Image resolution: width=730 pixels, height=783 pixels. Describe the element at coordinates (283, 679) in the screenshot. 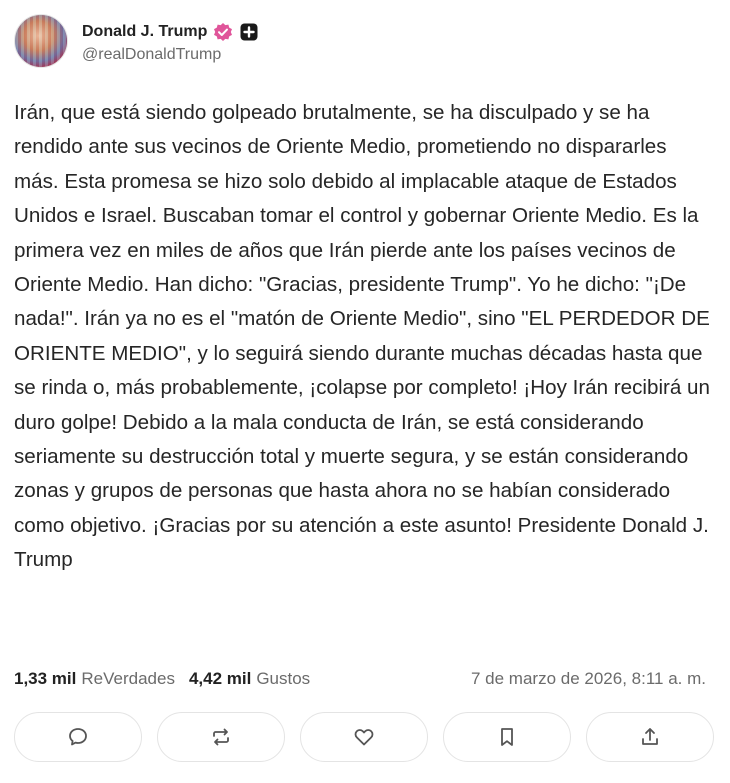

I see `likes-label: Gustos` at that location.